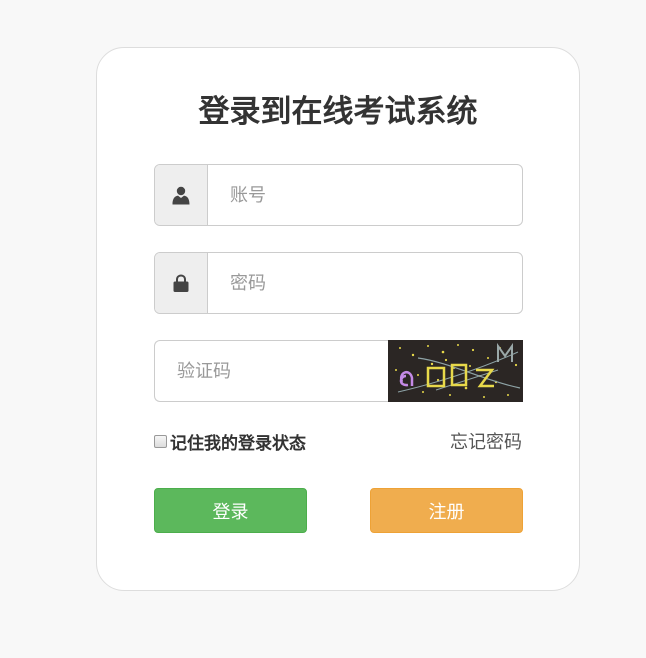 Image resolution: width=646 pixels, height=658 pixels. What do you see at coordinates (271, 371) in the screenshot?
I see `captcha-input` at bounding box center [271, 371].